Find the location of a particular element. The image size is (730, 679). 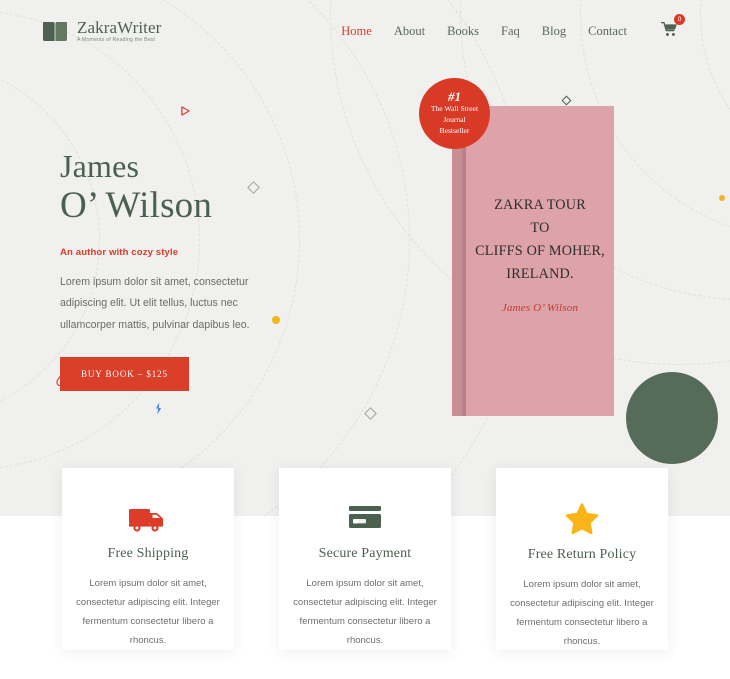

badge-line-2: Journal is located at coordinates (454, 120).